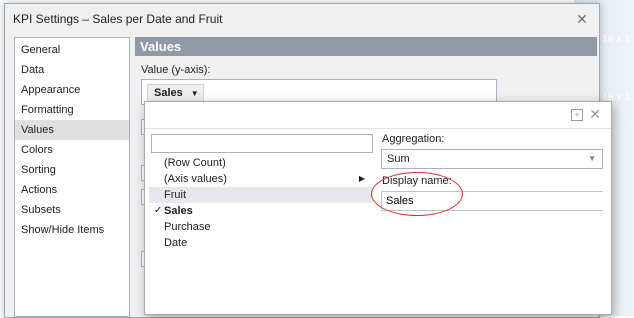 The height and width of the screenshot is (318, 634). What do you see at coordinates (72, 190) in the screenshot?
I see `tab-actions: Actions` at bounding box center [72, 190].